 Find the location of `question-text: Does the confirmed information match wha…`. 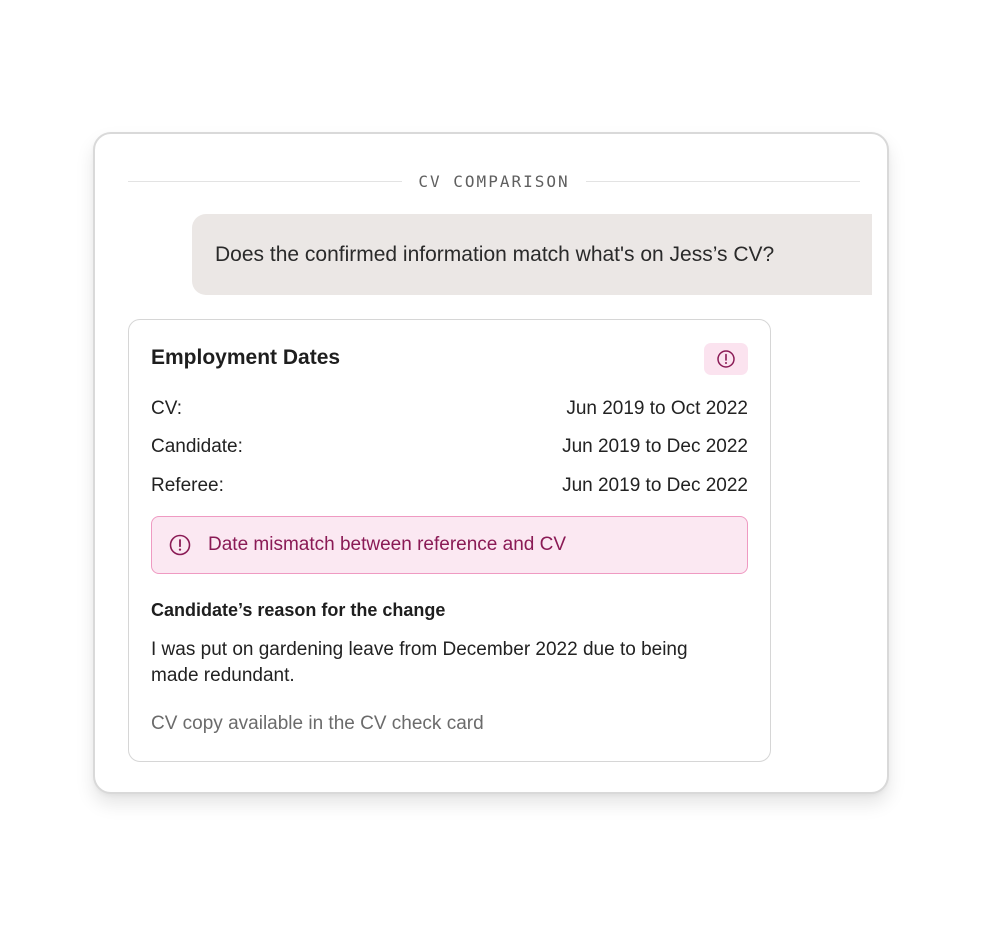

question-text: Does the confirmed information match wha… is located at coordinates (495, 254).